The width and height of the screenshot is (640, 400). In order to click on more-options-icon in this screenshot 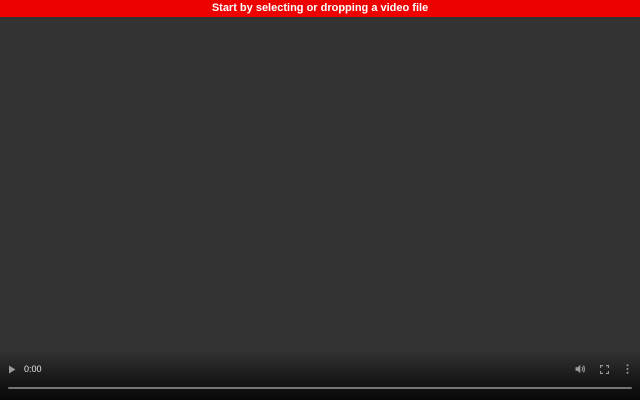, I will do `click(627, 369)`.